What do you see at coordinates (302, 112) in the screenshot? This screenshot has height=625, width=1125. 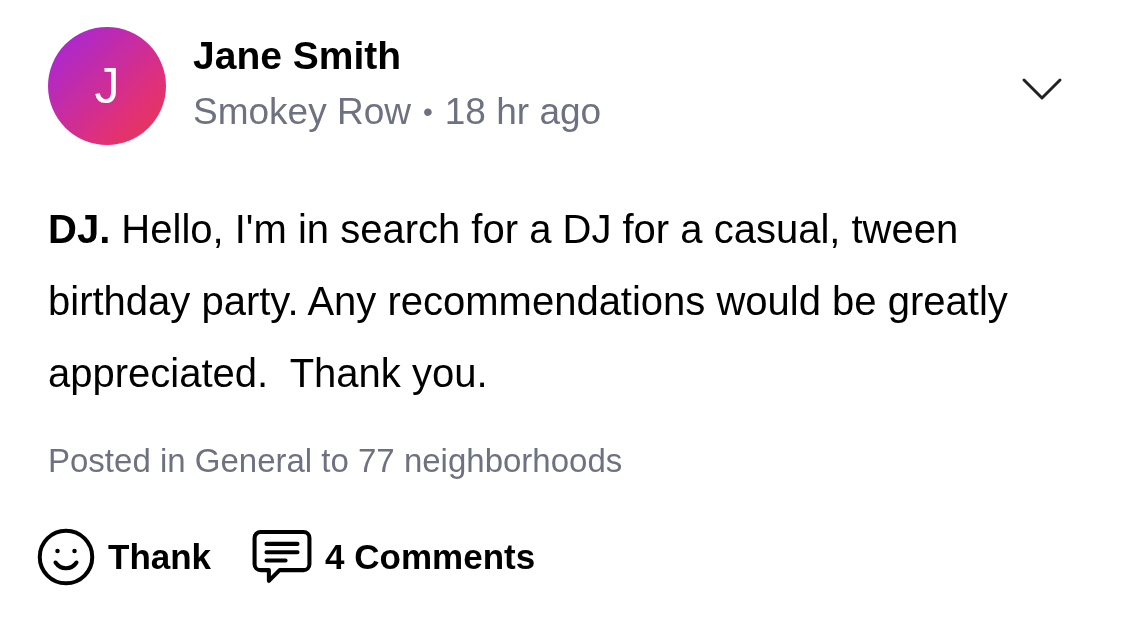 I see `neighborhood-name: Smokey Row` at bounding box center [302, 112].